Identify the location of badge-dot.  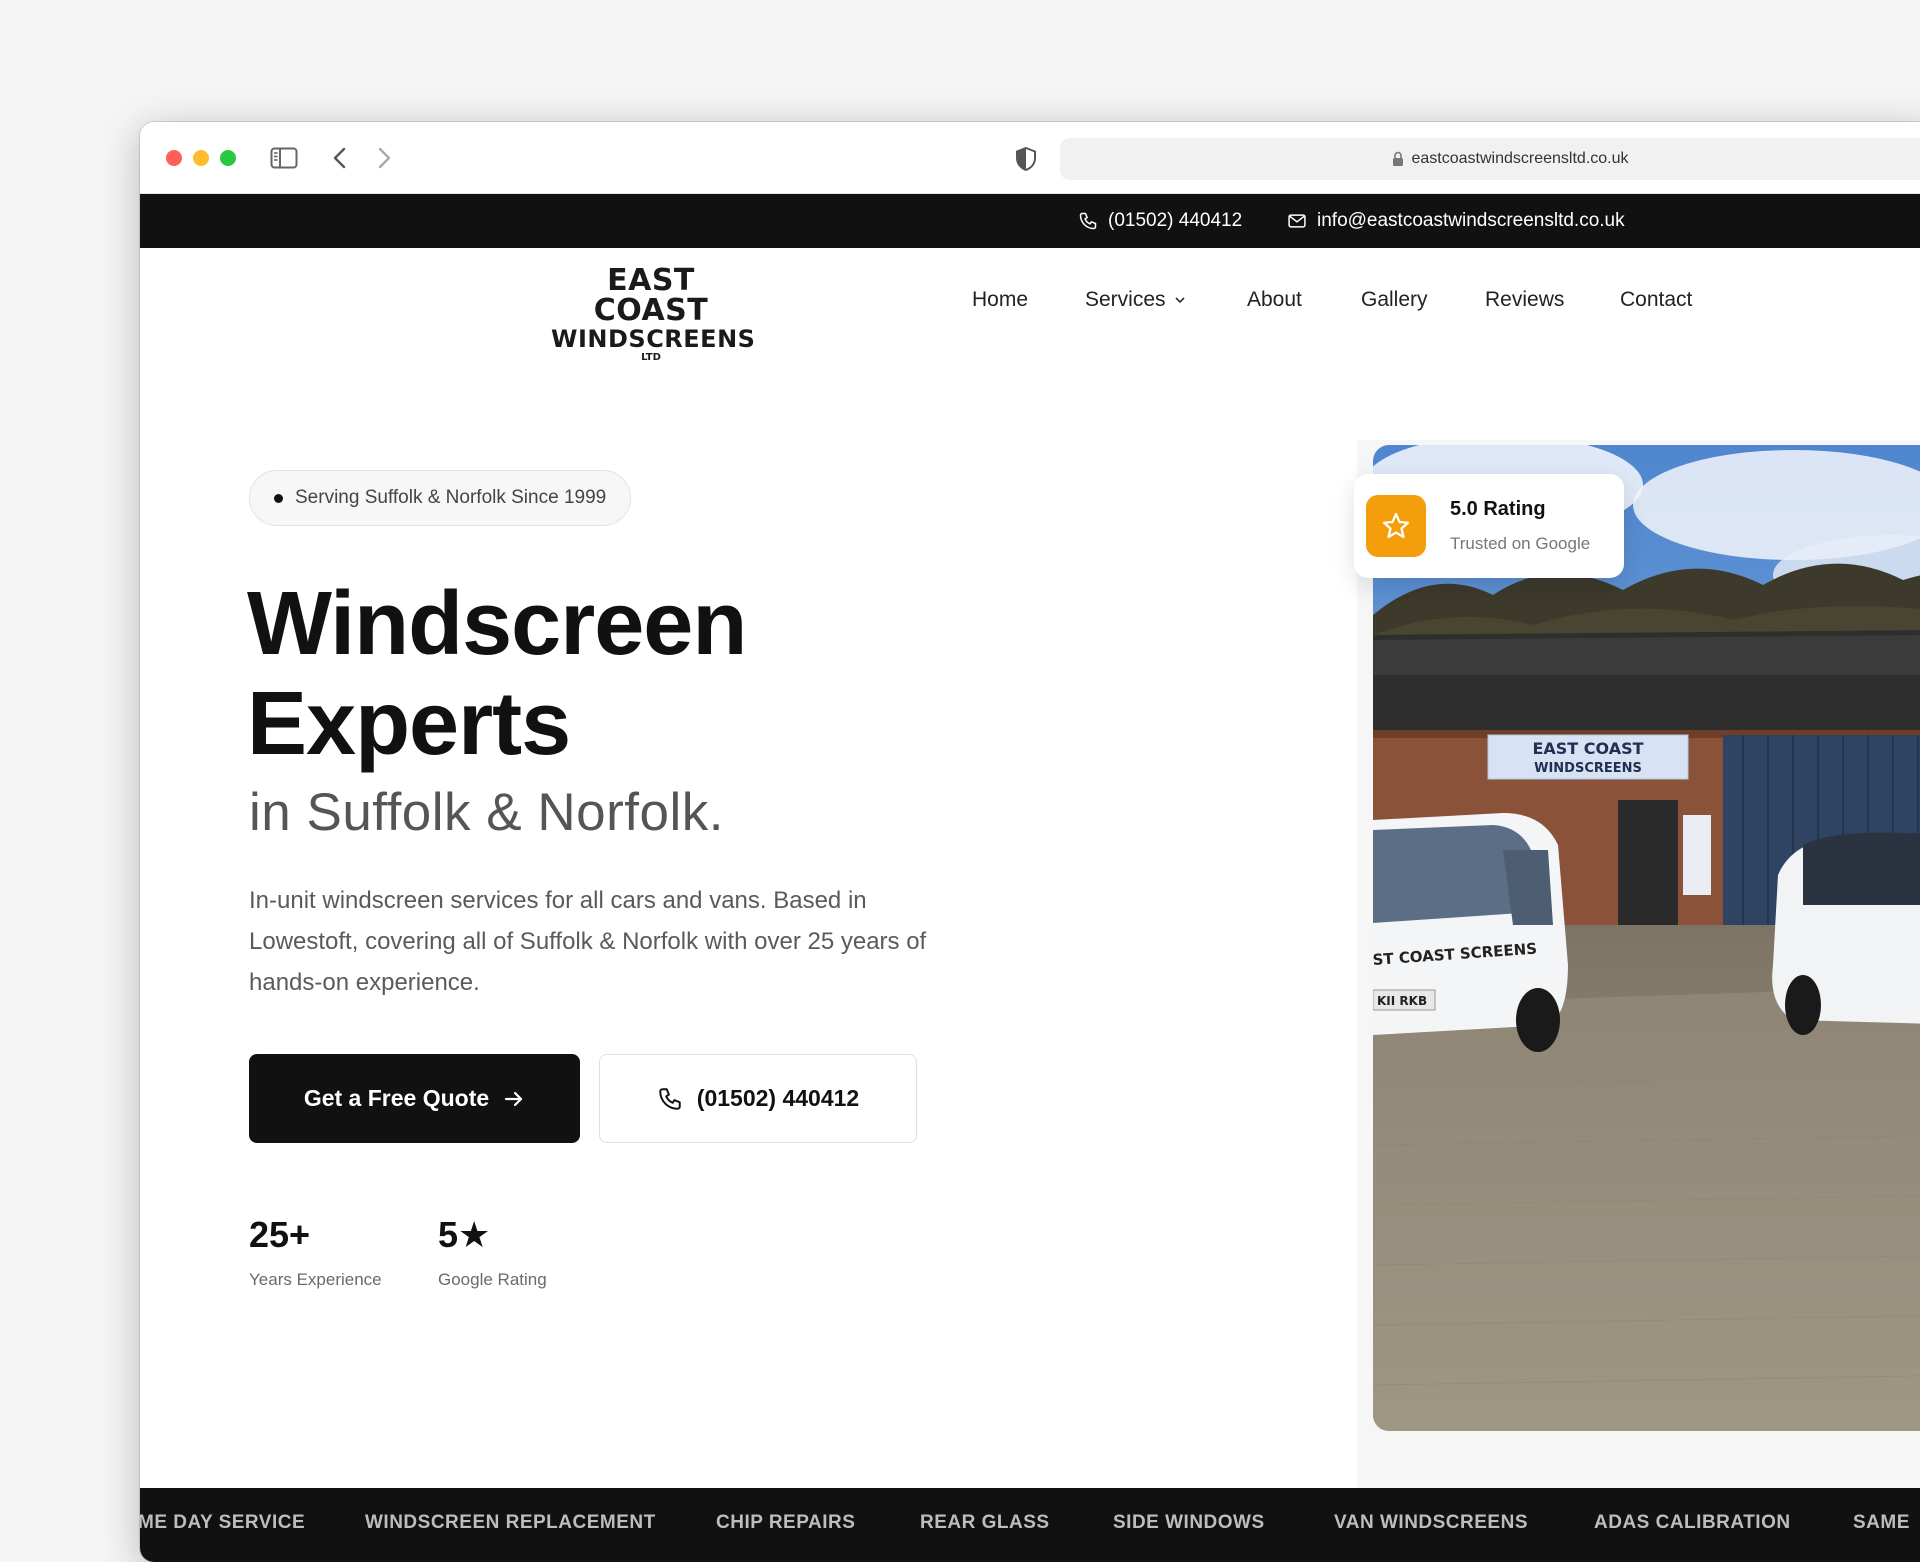
(278, 498).